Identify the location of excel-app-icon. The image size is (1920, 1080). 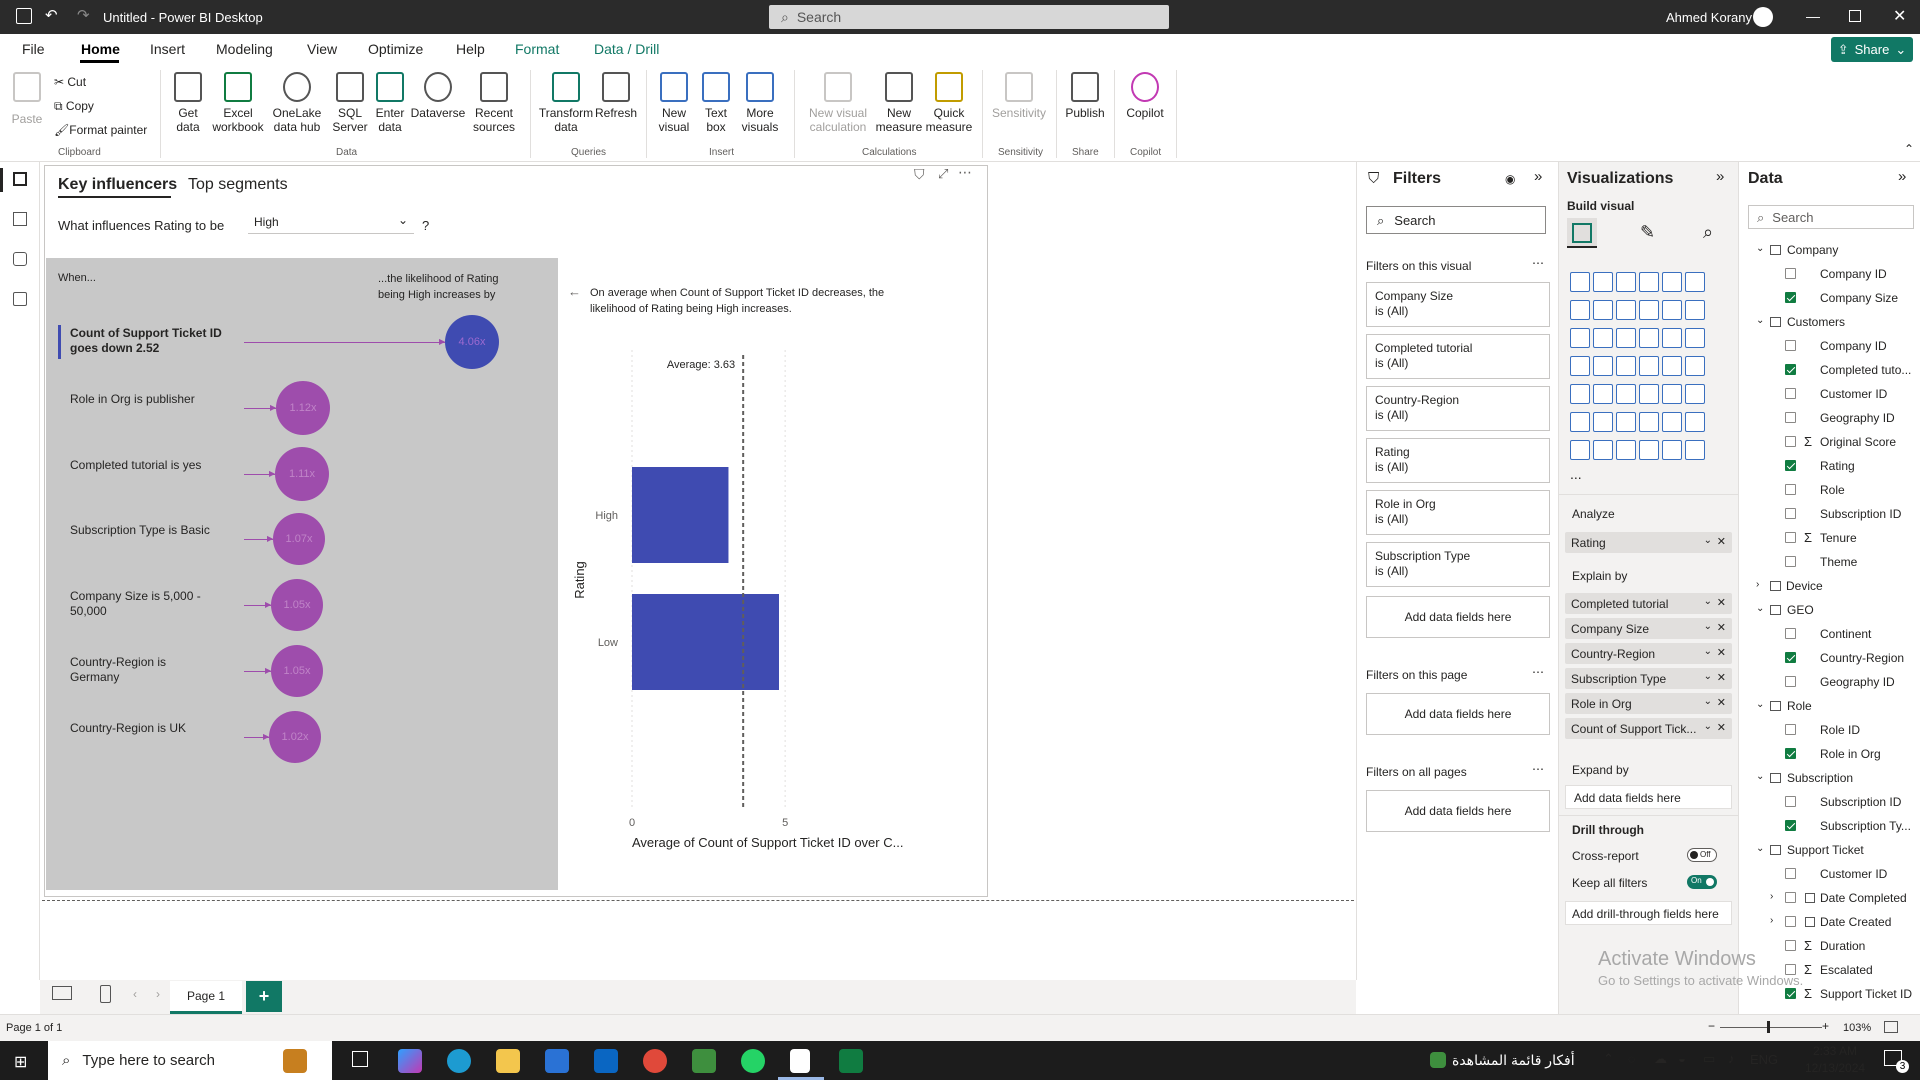
(851, 1061).